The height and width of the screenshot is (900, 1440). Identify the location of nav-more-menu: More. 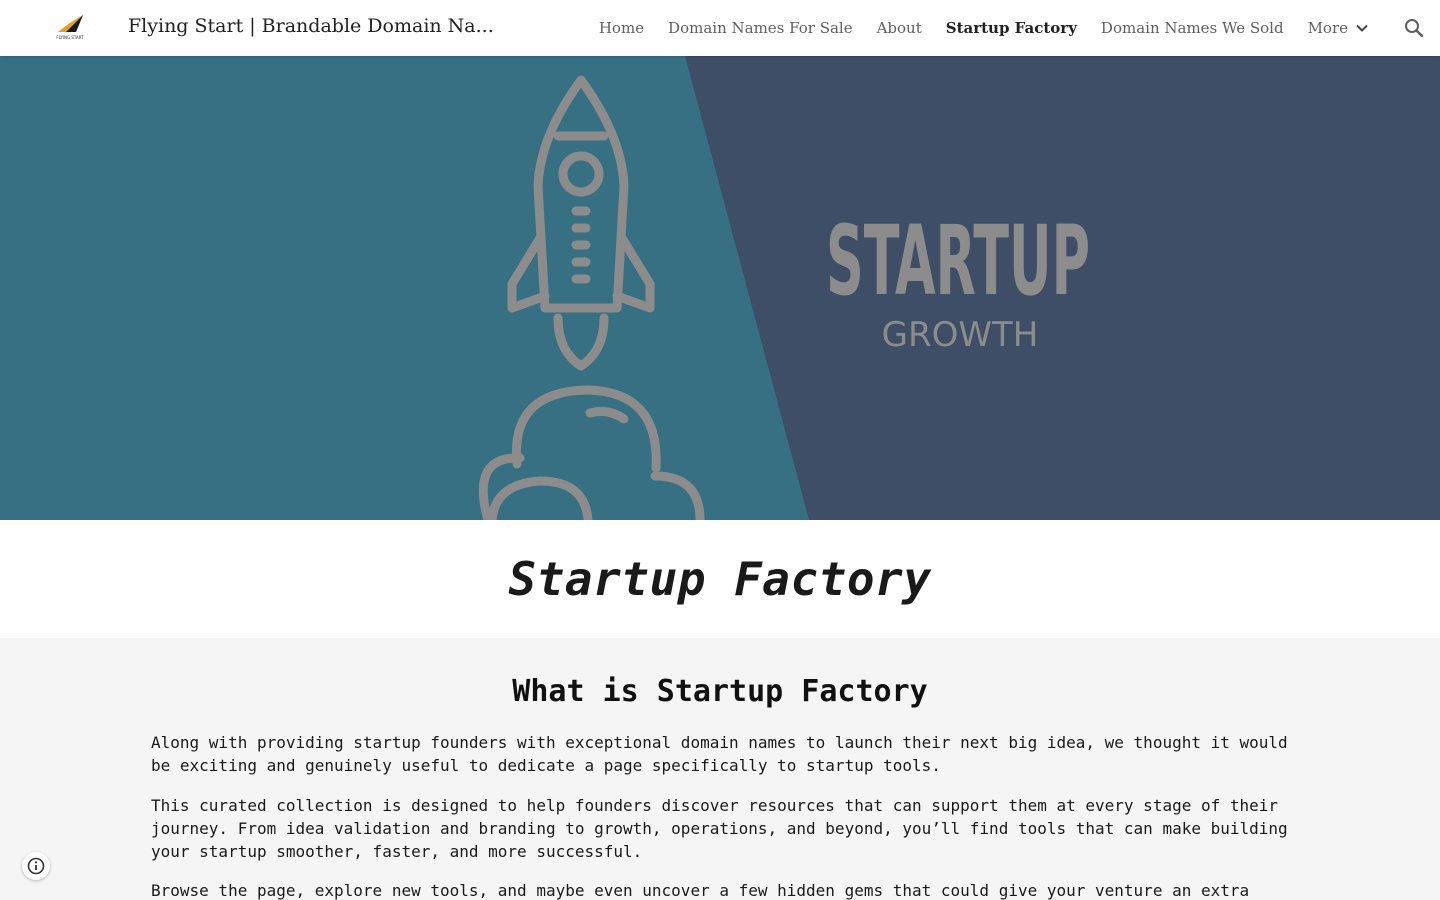
(1339, 28).